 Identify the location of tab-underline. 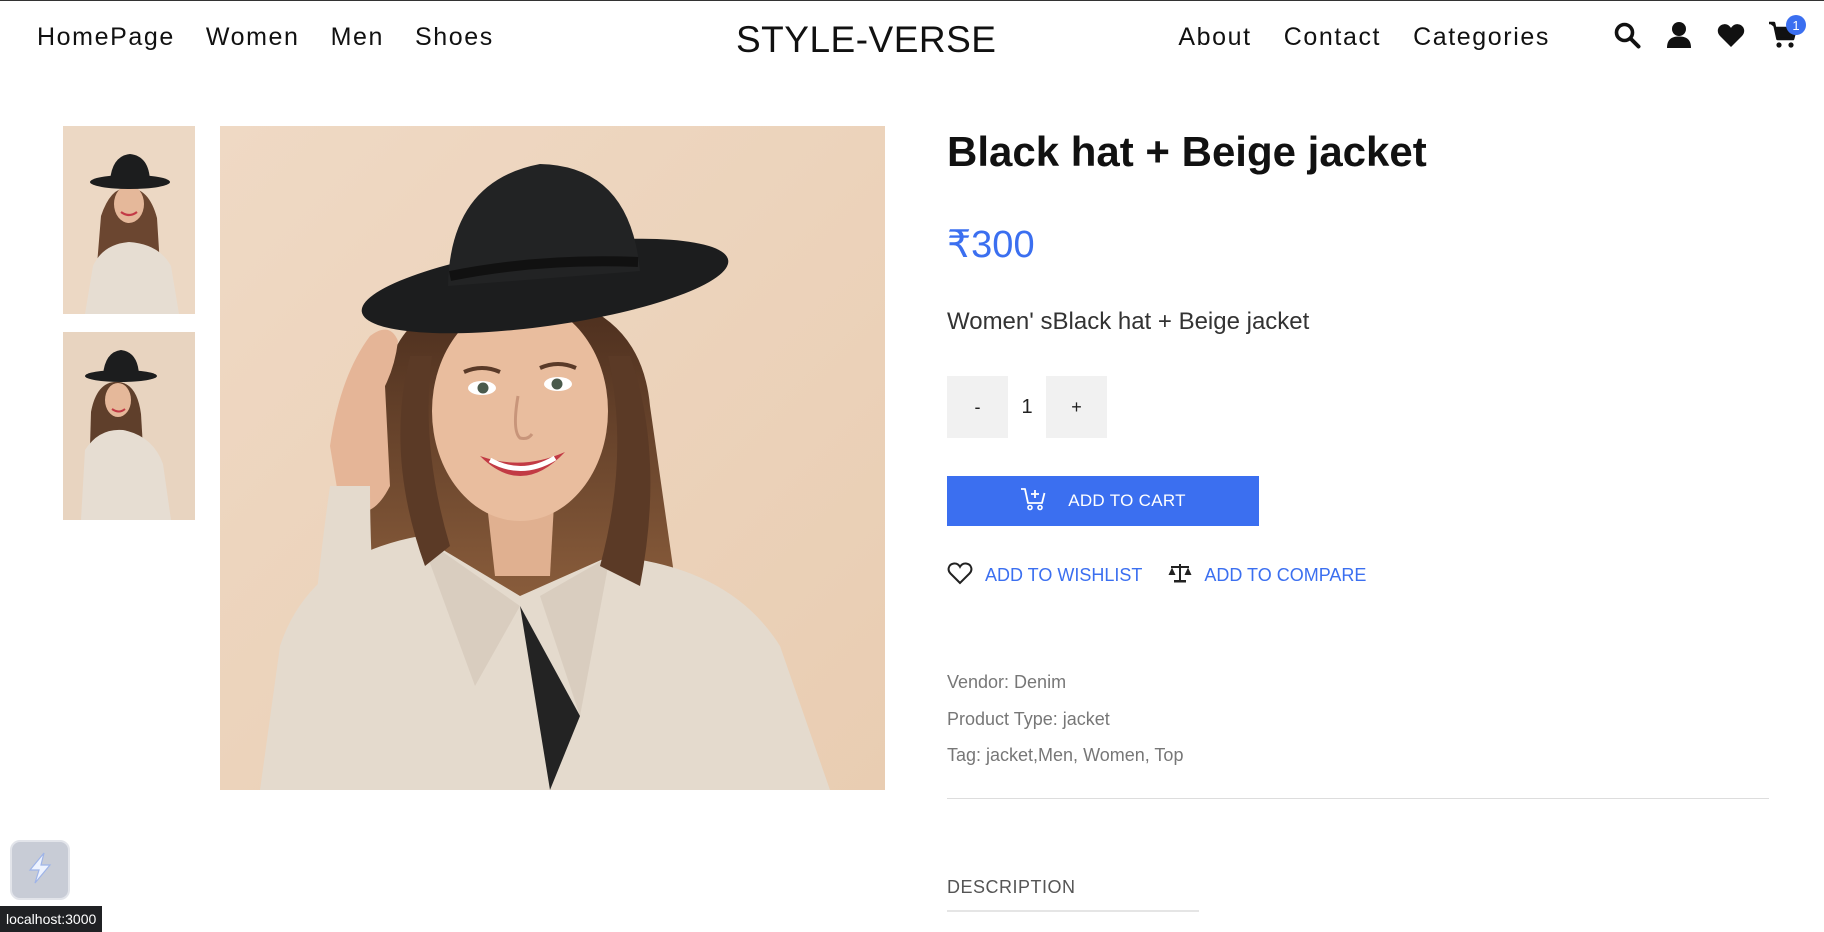
(1073, 911).